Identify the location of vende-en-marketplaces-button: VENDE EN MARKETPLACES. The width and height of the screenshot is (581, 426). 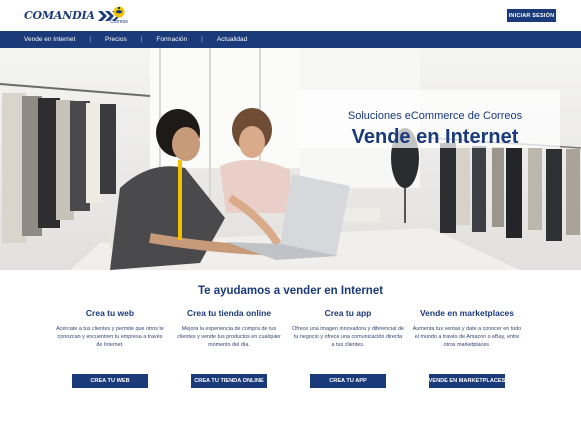
(467, 381).